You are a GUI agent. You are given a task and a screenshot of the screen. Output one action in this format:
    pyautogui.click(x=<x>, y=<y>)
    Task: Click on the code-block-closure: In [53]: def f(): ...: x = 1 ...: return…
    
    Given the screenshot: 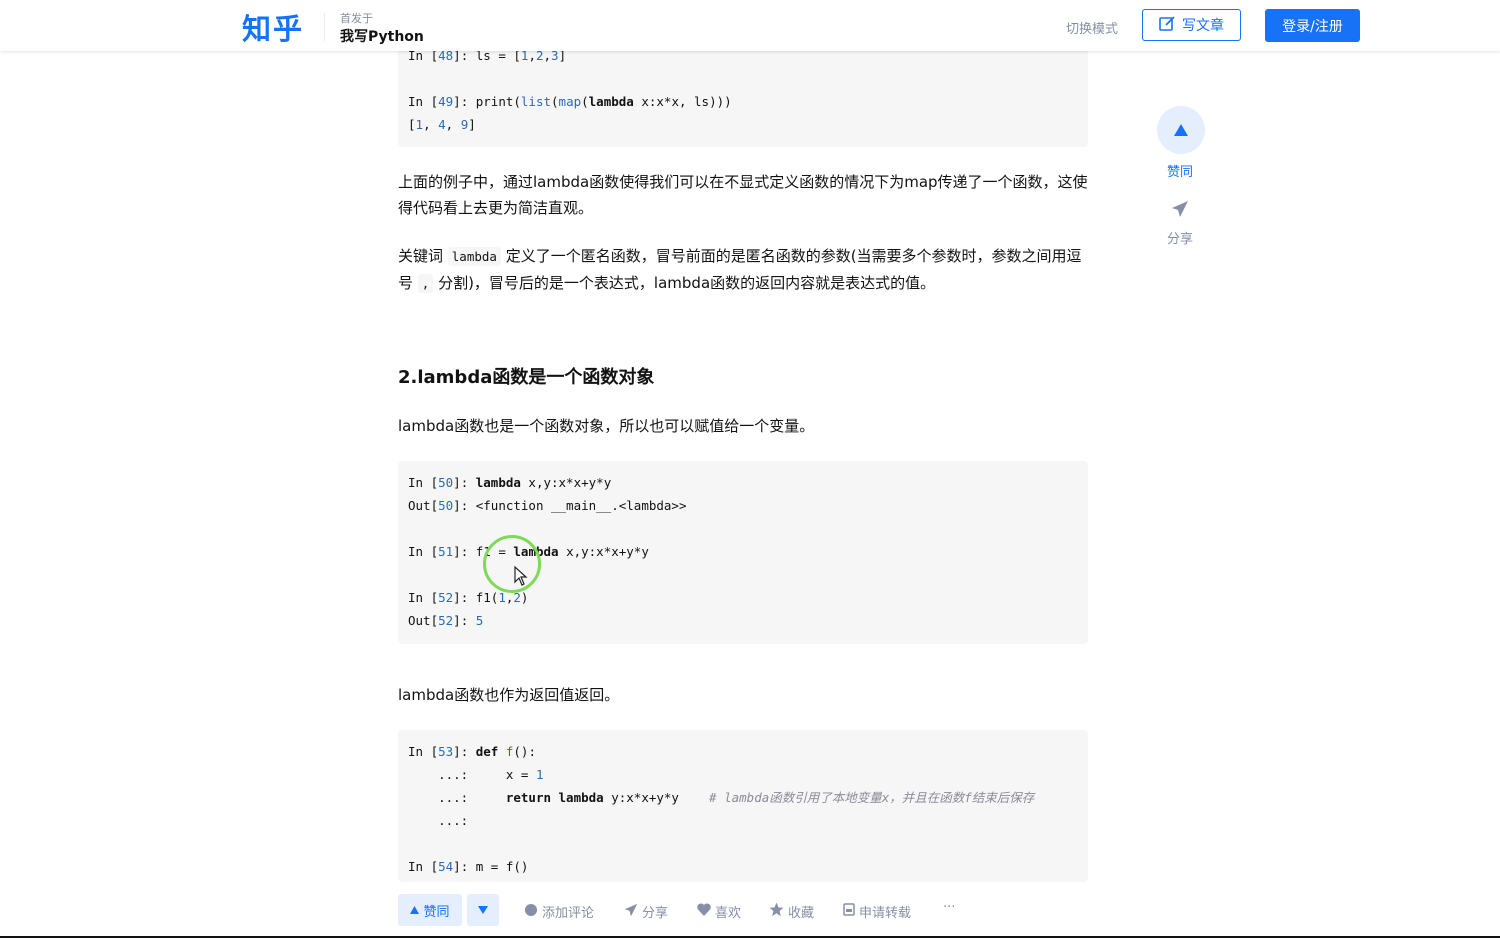 What is the action you would take?
    pyautogui.click(x=743, y=806)
    